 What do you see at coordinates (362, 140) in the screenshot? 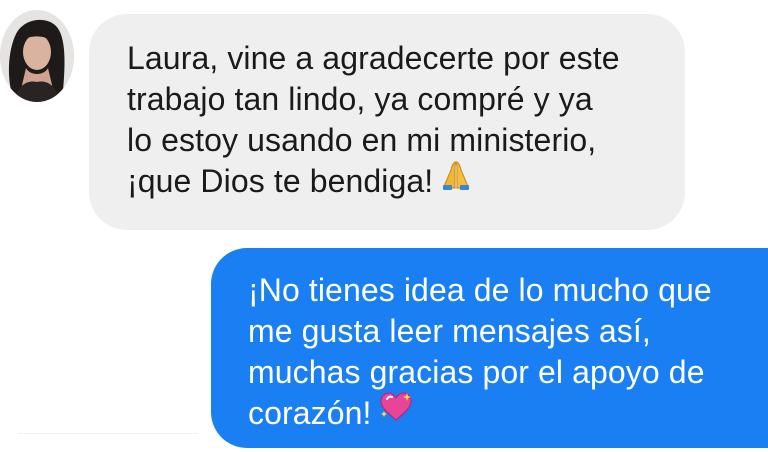
I see `incoming-message-line: lo estoy usando en mi ministerio,` at bounding box center [362, 140].